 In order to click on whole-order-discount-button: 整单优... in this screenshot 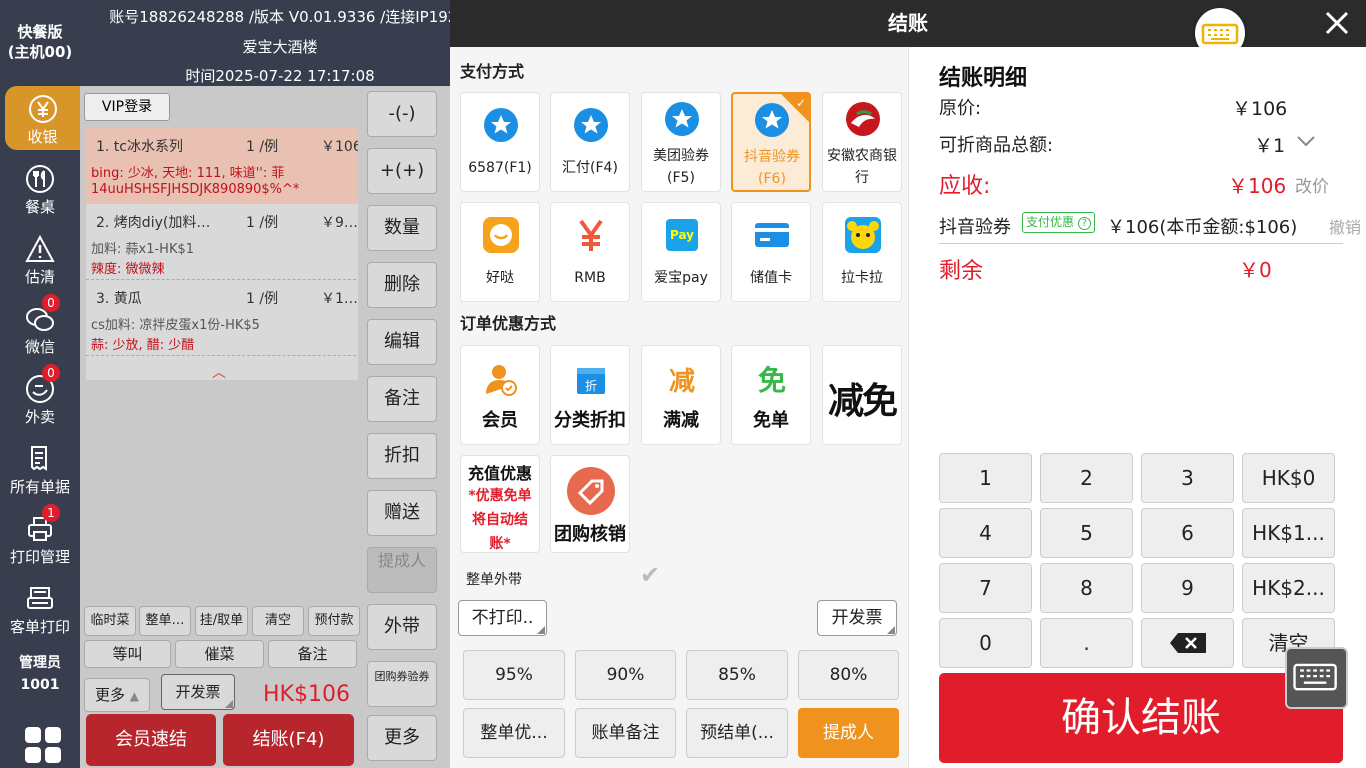, I will do `click(514, 733)`.